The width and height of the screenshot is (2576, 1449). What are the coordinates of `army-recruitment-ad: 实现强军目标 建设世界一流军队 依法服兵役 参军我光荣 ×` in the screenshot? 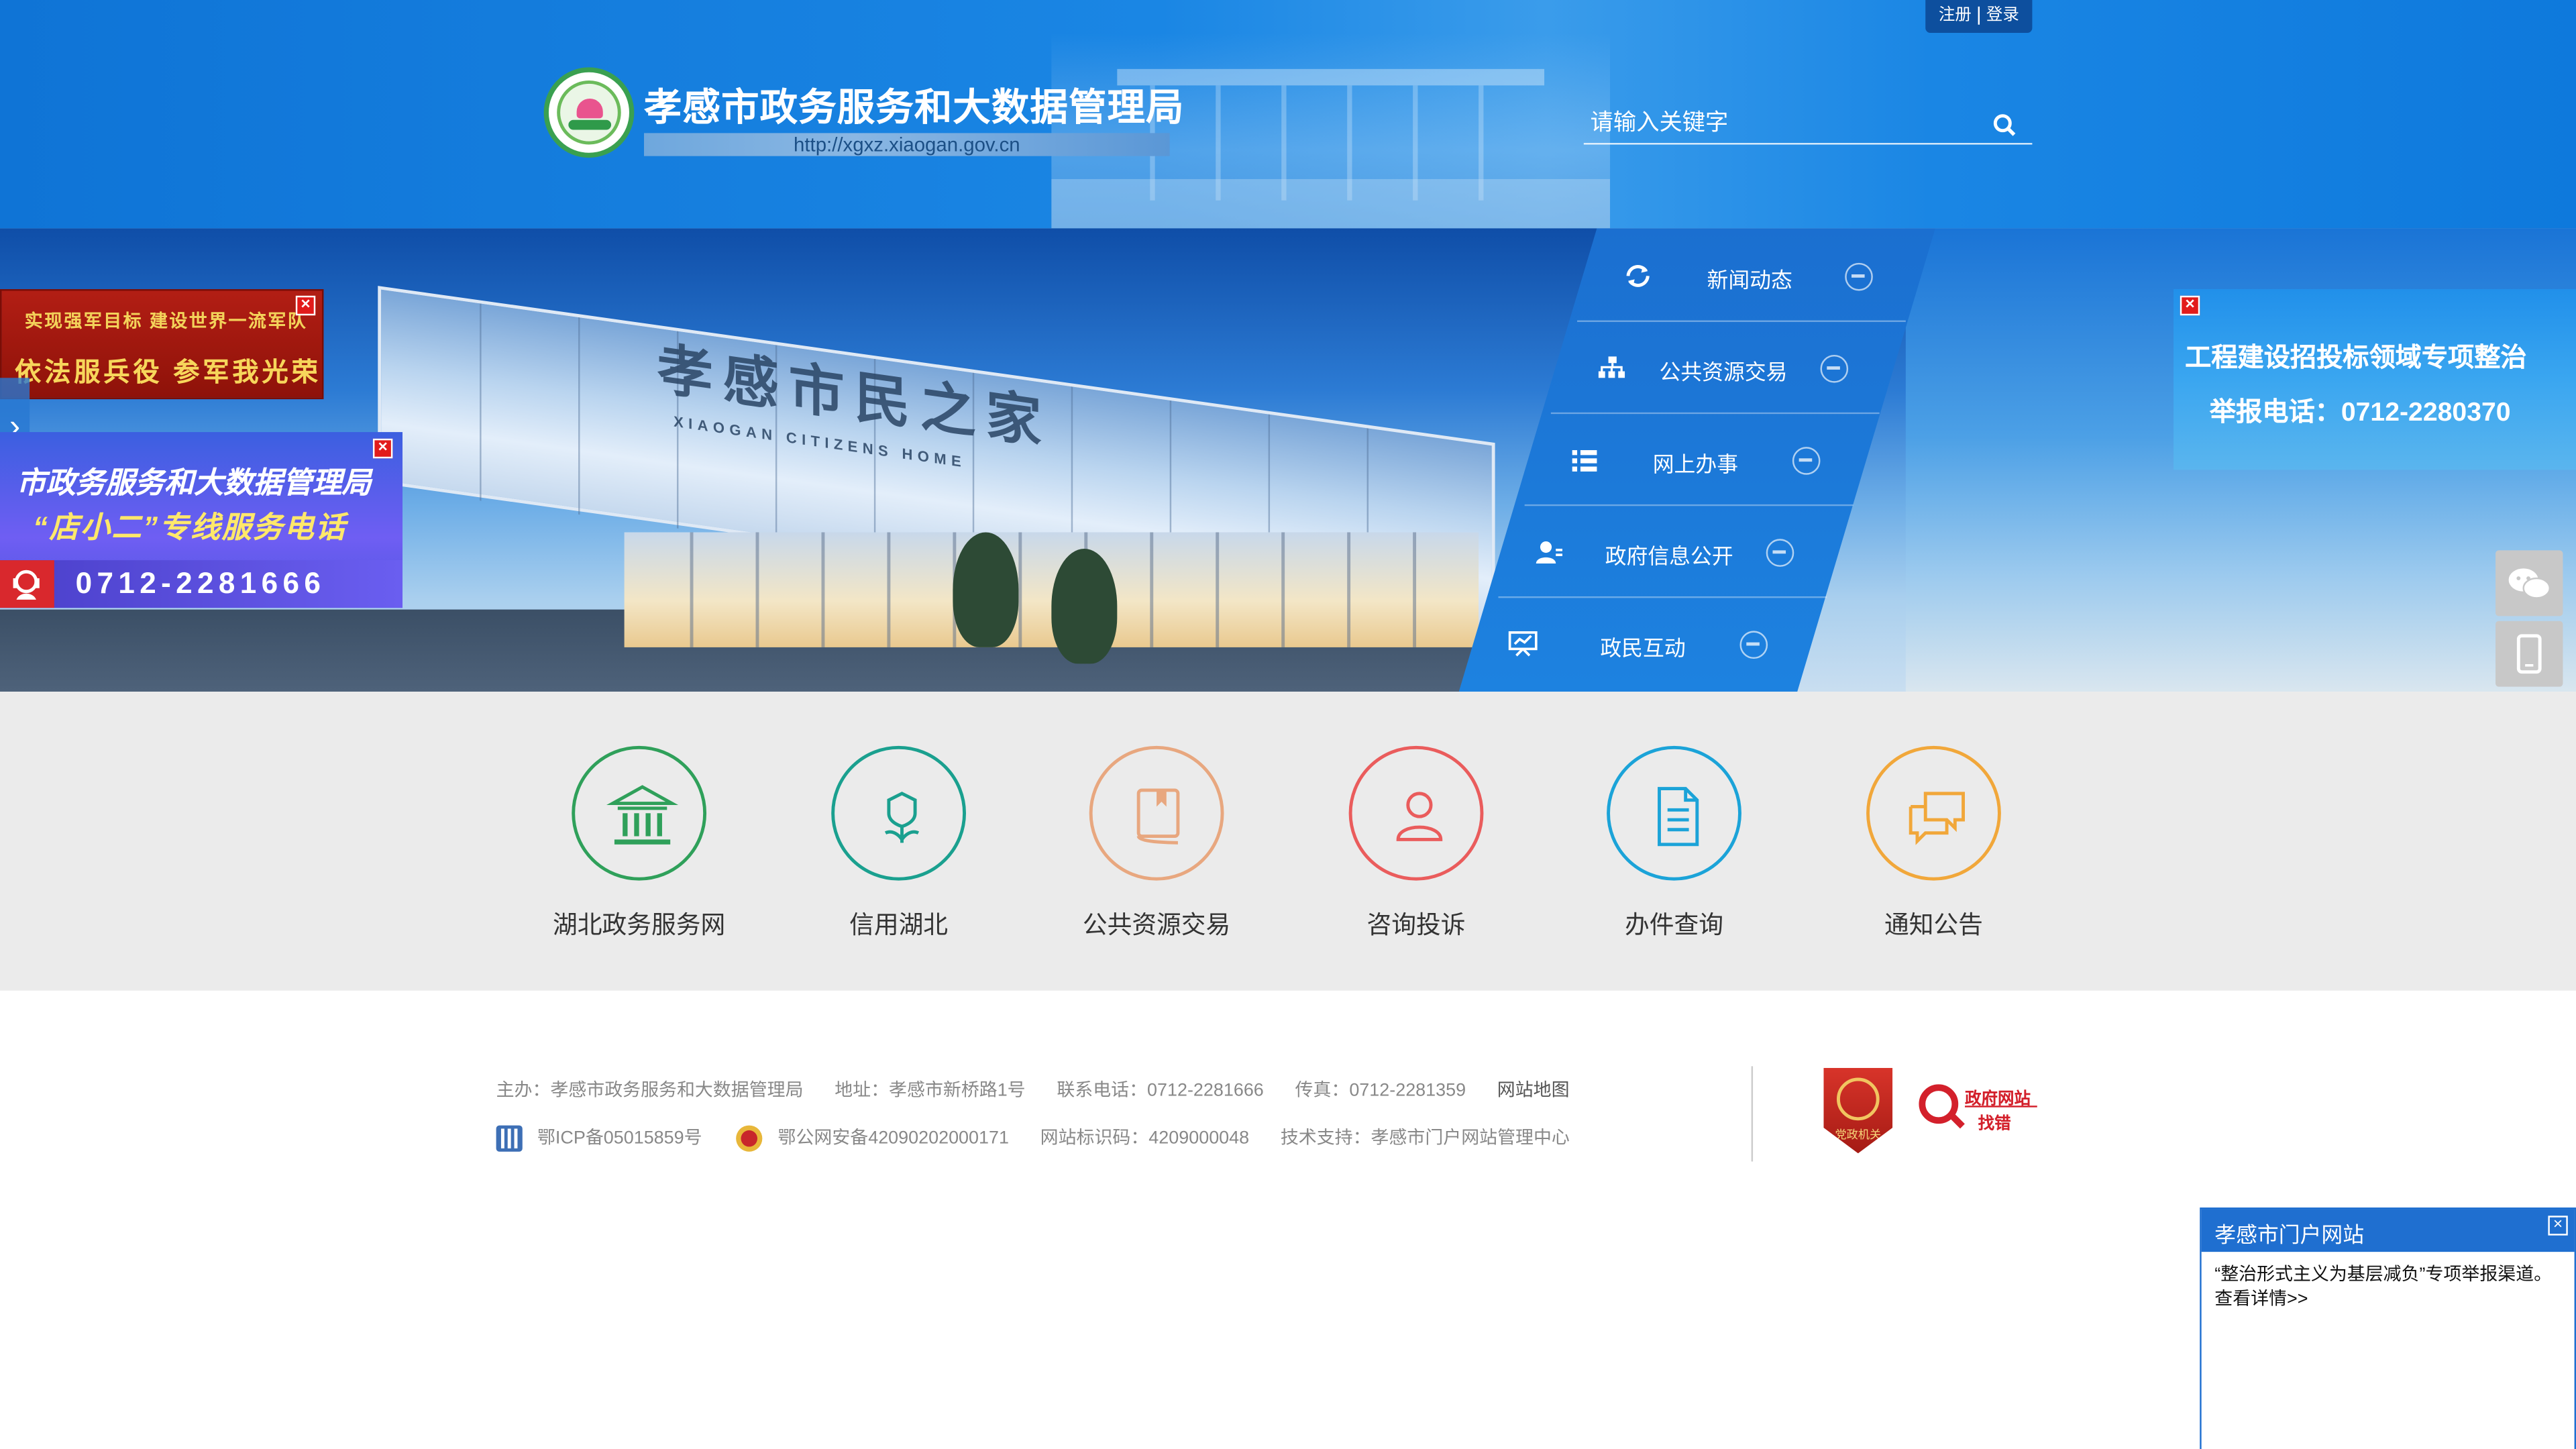 It's located at (162, 344).